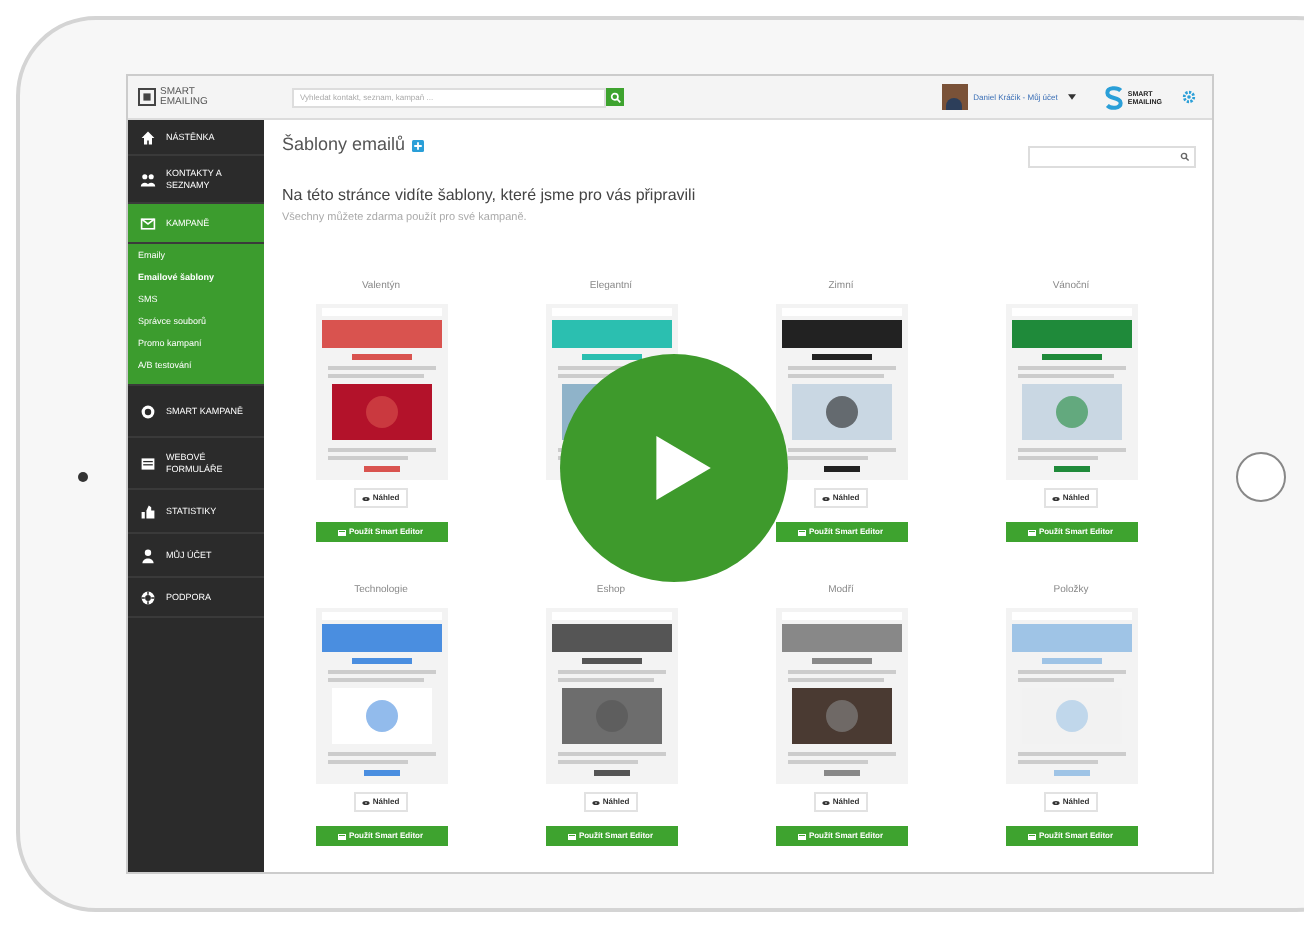  Describe the element at coordinates (148, 411) in the screenshot. I see `circle-icon` at that location.